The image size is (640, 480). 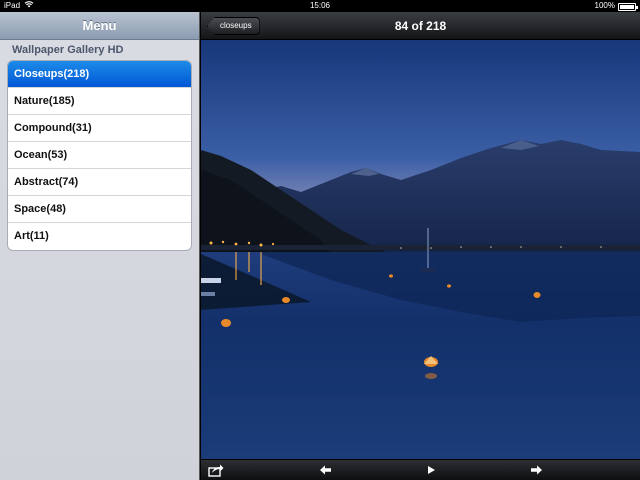 What do you see at coordinates (99, 101) in the screenshot?
I see `category-item-nature: Nature(185)` at bounding box center [99, 101].